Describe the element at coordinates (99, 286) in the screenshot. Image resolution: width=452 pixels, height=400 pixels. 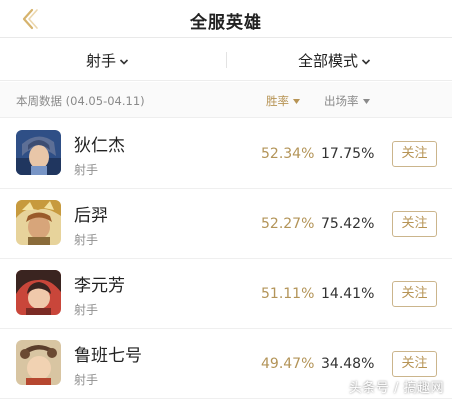
I see `hero-name: 李元芳` at that location.